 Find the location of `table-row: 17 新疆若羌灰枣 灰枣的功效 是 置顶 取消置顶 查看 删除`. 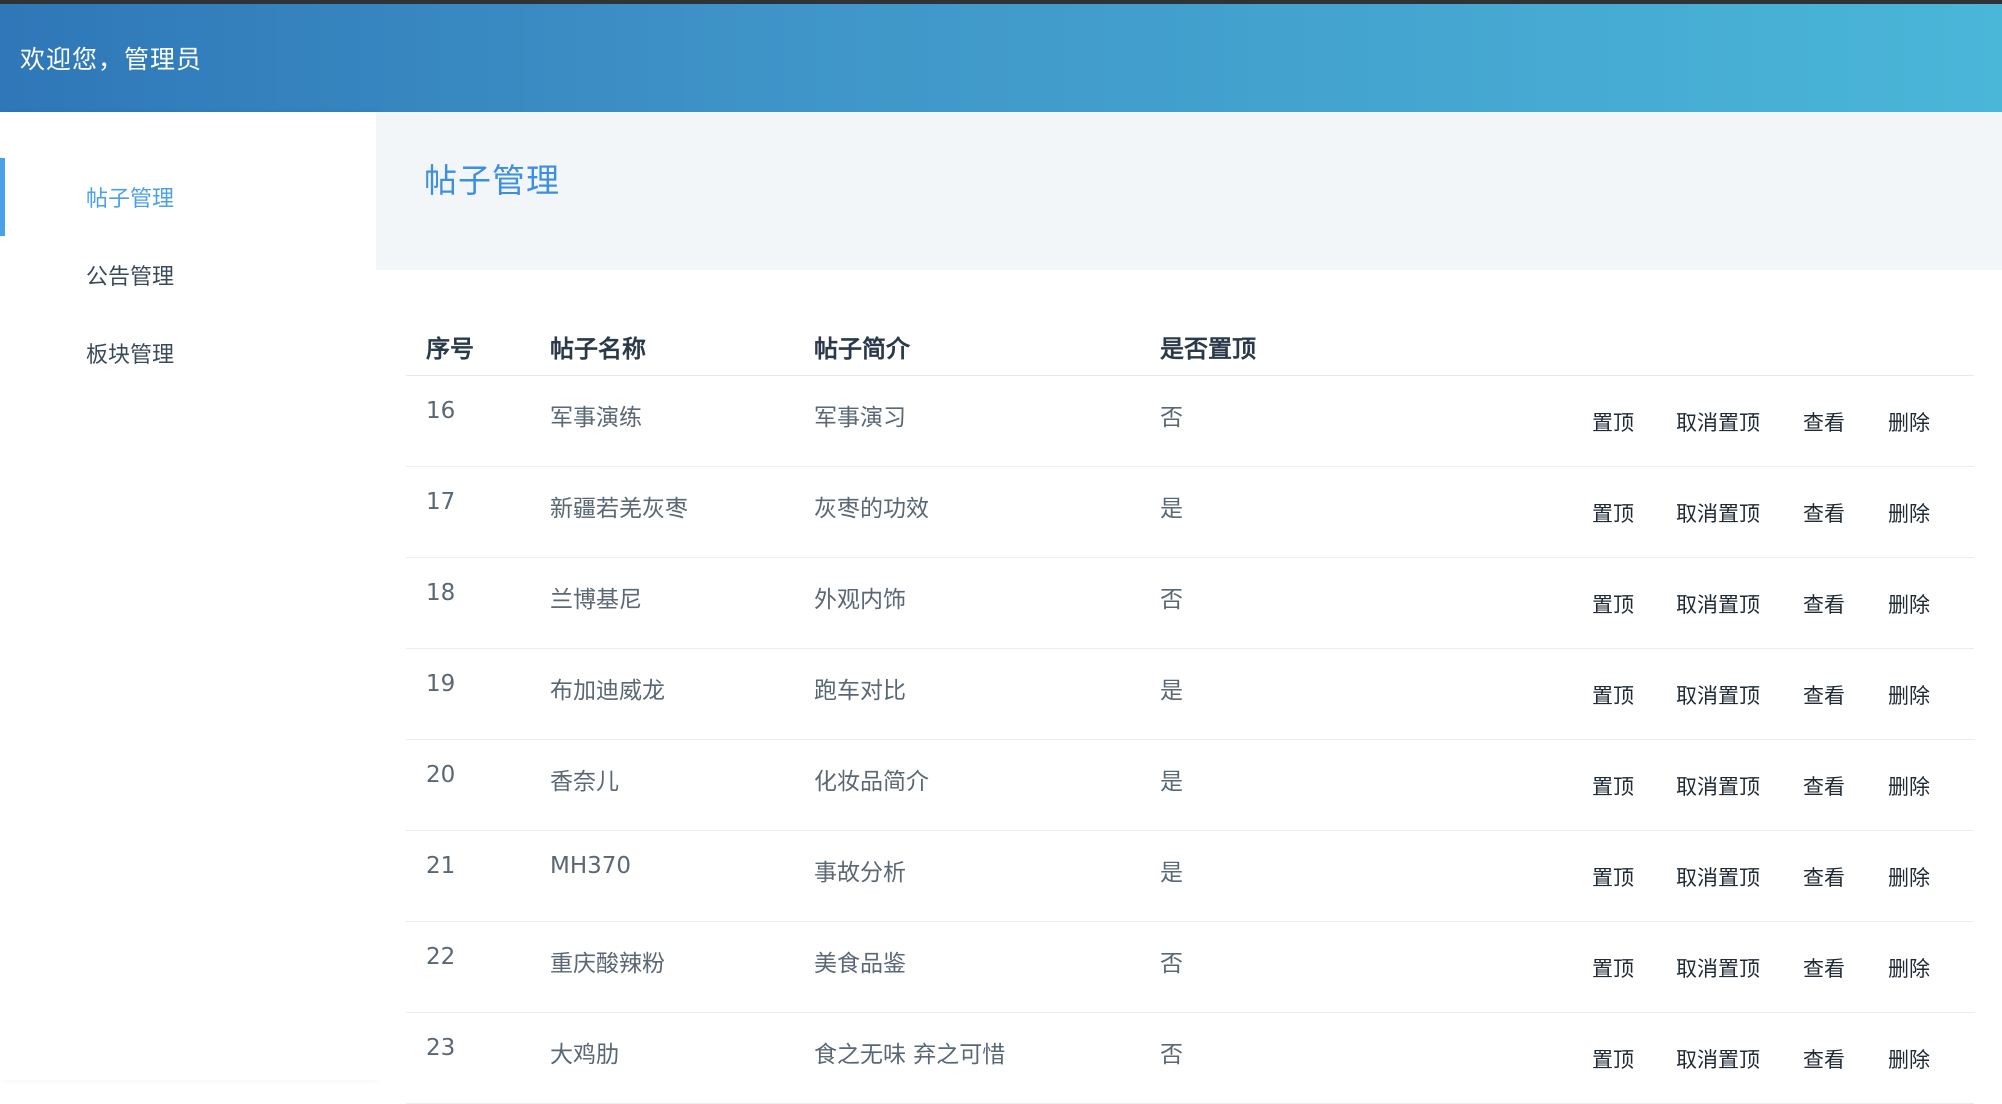

table-row: 17 新疆若羌灰枣 灰枣的功效 是 置顶 取消置顶 查看 删除 is located at coordinates (1190, 512).